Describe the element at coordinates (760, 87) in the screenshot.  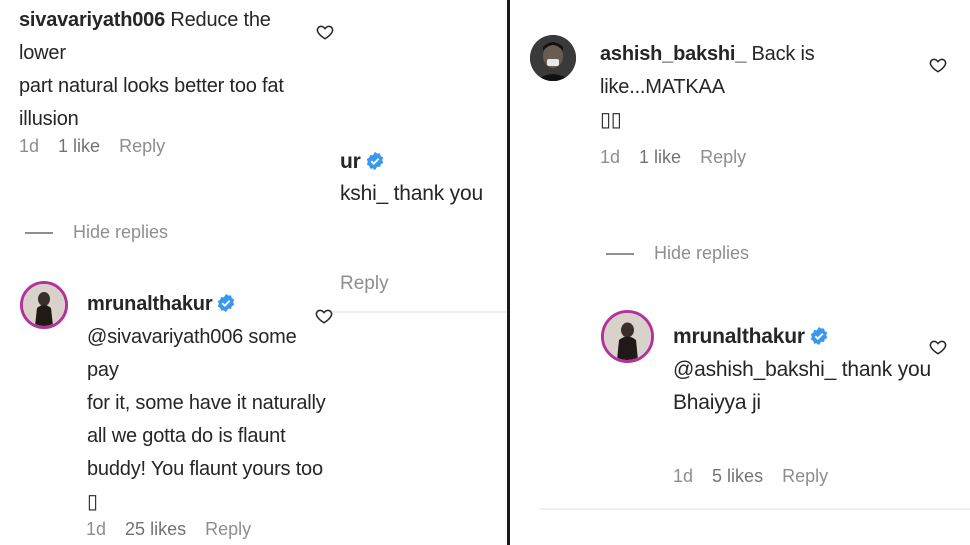
I see `comment-ashish-bakshi: ashish_bakshi_ Back is like...MATKAA ▯▯` at that location.